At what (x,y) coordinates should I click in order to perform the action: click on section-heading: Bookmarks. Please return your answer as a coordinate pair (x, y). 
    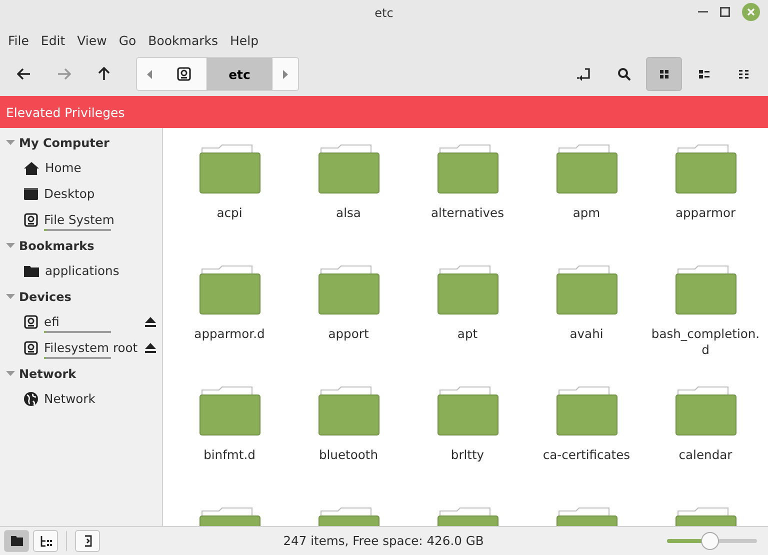
    Looking at the image, I should click on (56, 245).